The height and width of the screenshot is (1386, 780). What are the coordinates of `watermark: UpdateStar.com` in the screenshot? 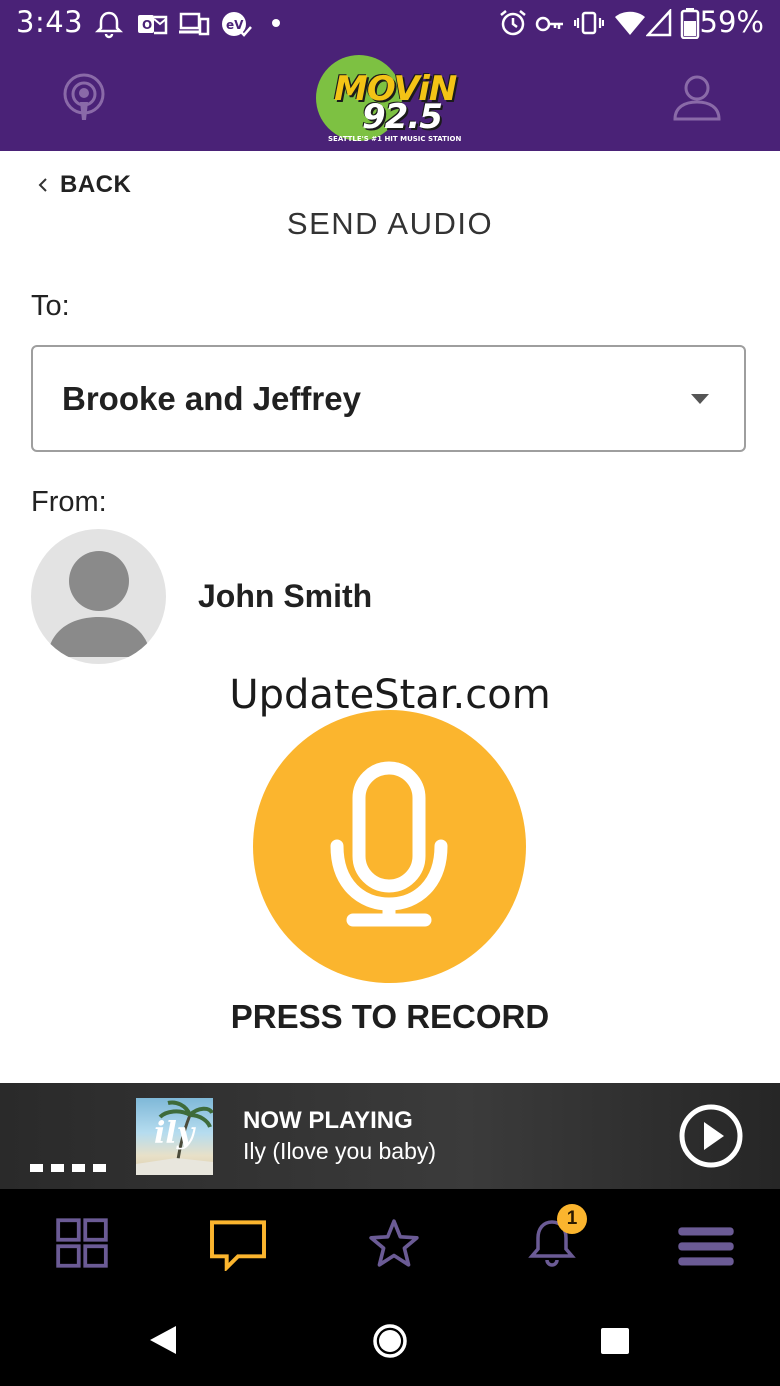 It's located at (390, 695).